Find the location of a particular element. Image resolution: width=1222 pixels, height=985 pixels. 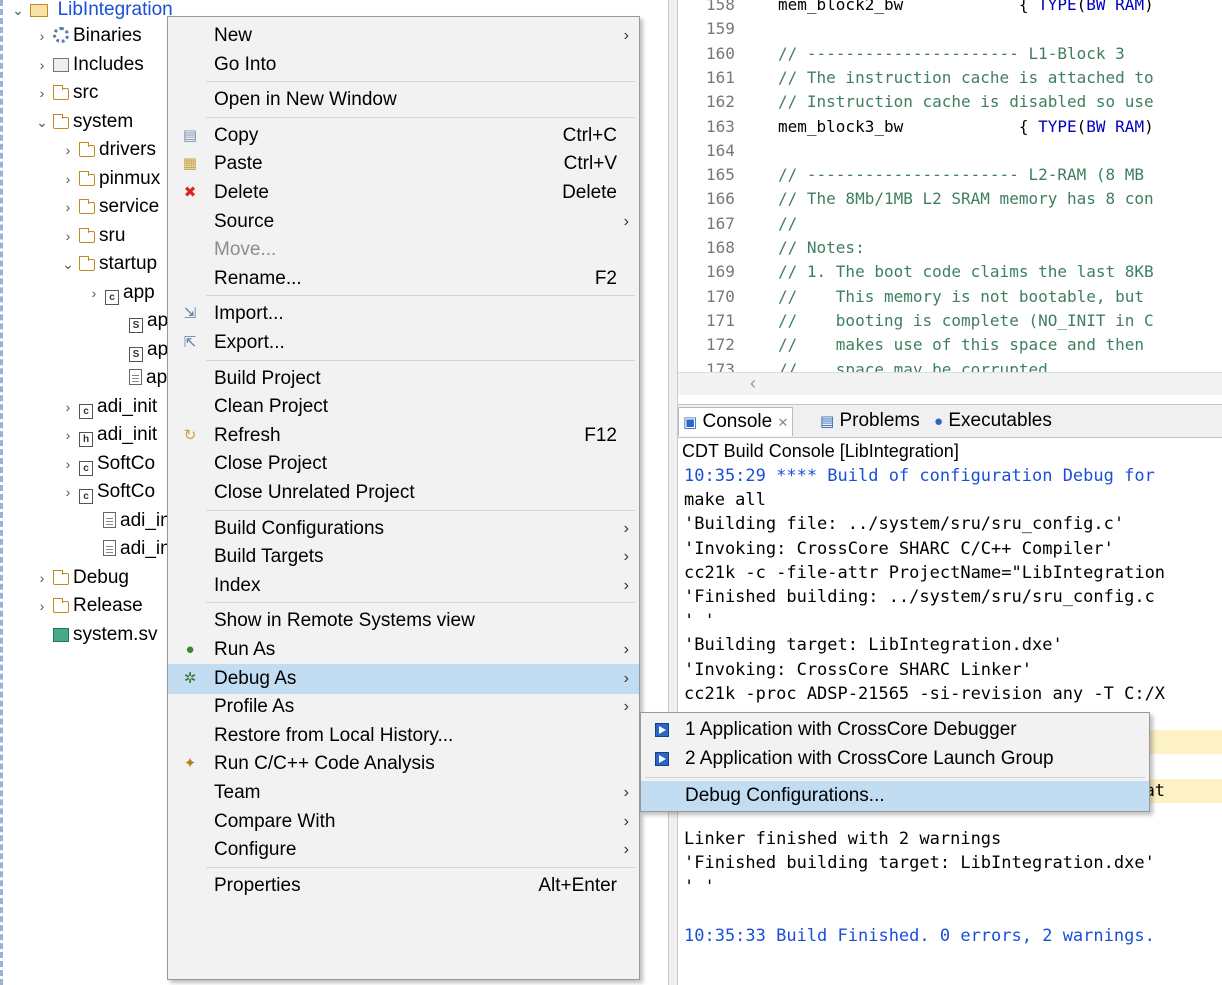

tree-item: › Debug is located at coordinates (83, 578).